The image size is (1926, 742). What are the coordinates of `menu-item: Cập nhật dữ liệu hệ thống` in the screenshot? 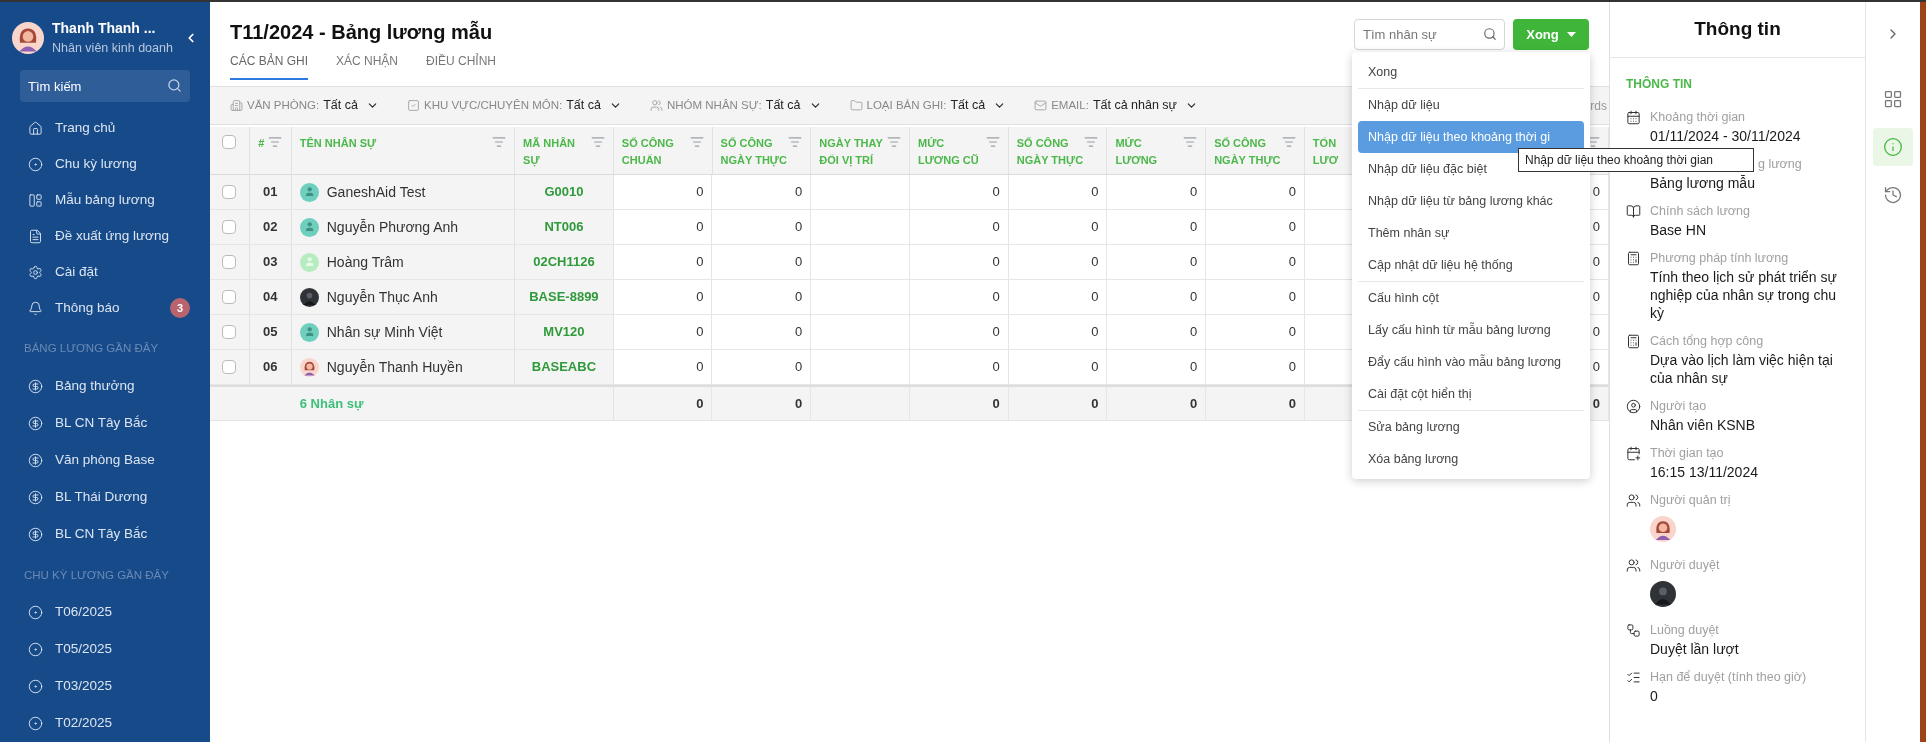 It's located at (1440, 265).